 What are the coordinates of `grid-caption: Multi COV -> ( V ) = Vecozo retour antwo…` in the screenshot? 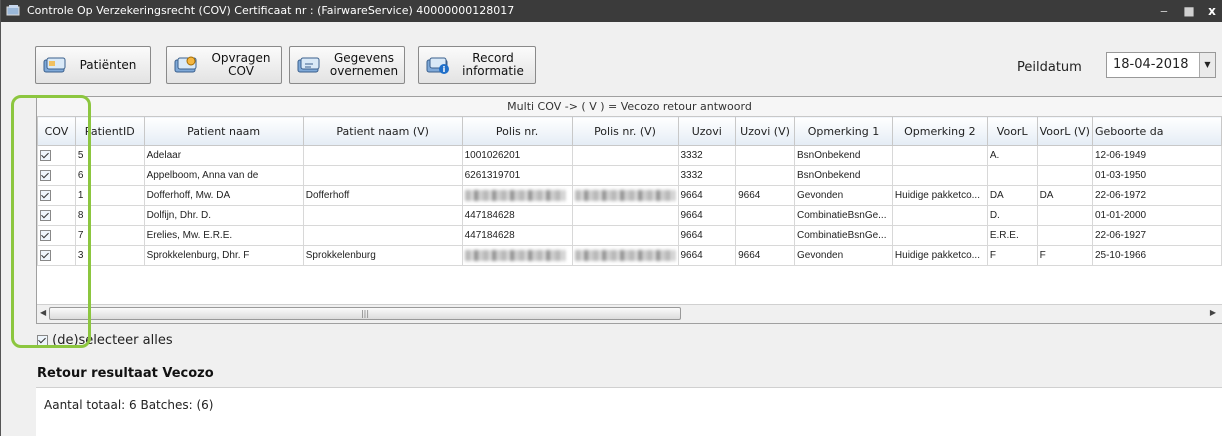 It's located at (629, 107).